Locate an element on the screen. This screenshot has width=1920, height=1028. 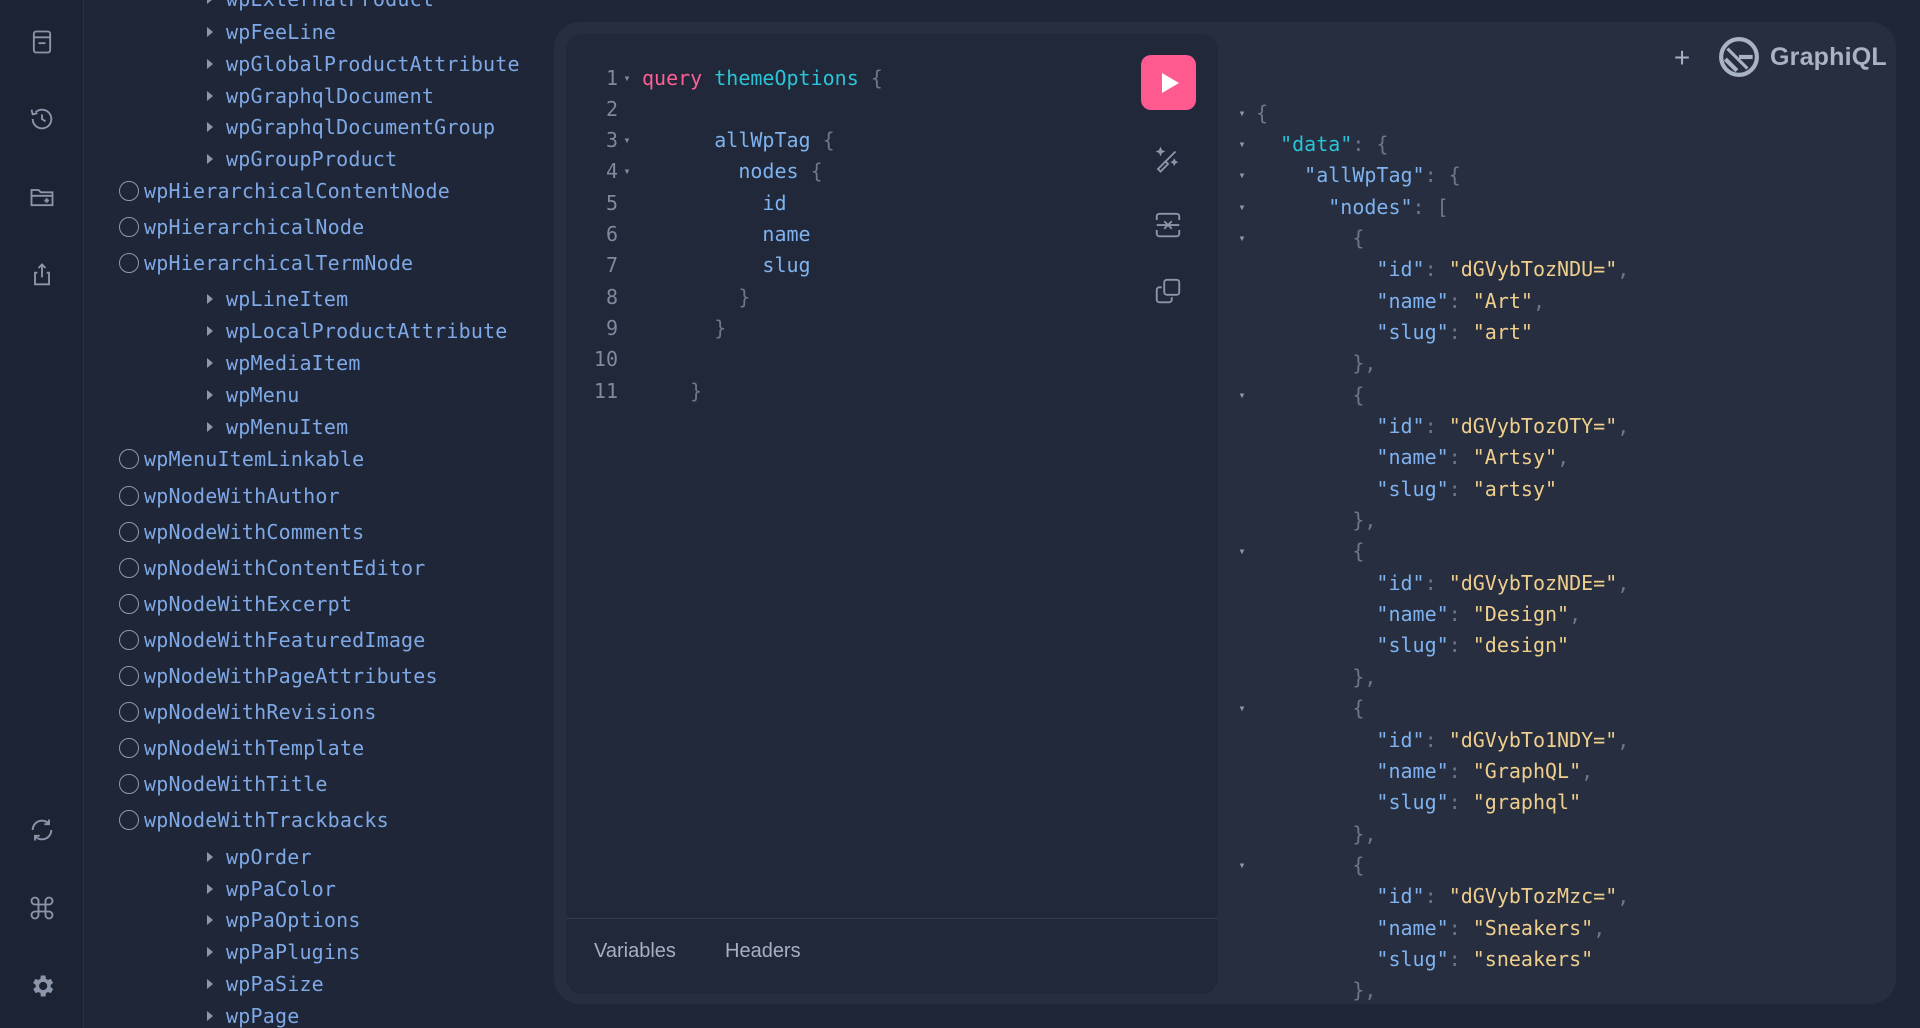
prettify-icon is located at coordinates (1168, 159).